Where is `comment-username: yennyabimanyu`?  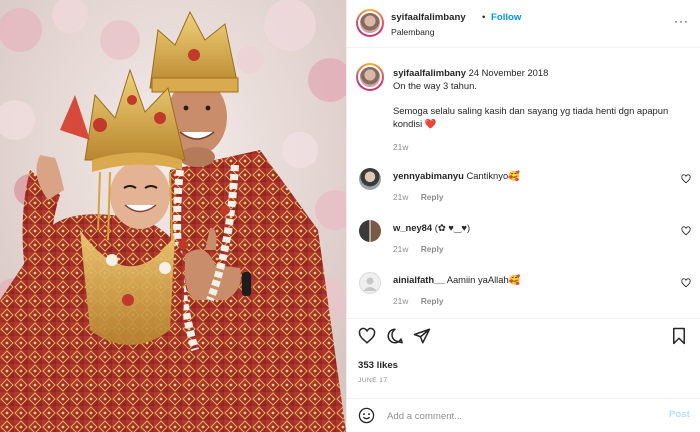
comment-username: yennyabimanyu is located at coordinates (428, 175).